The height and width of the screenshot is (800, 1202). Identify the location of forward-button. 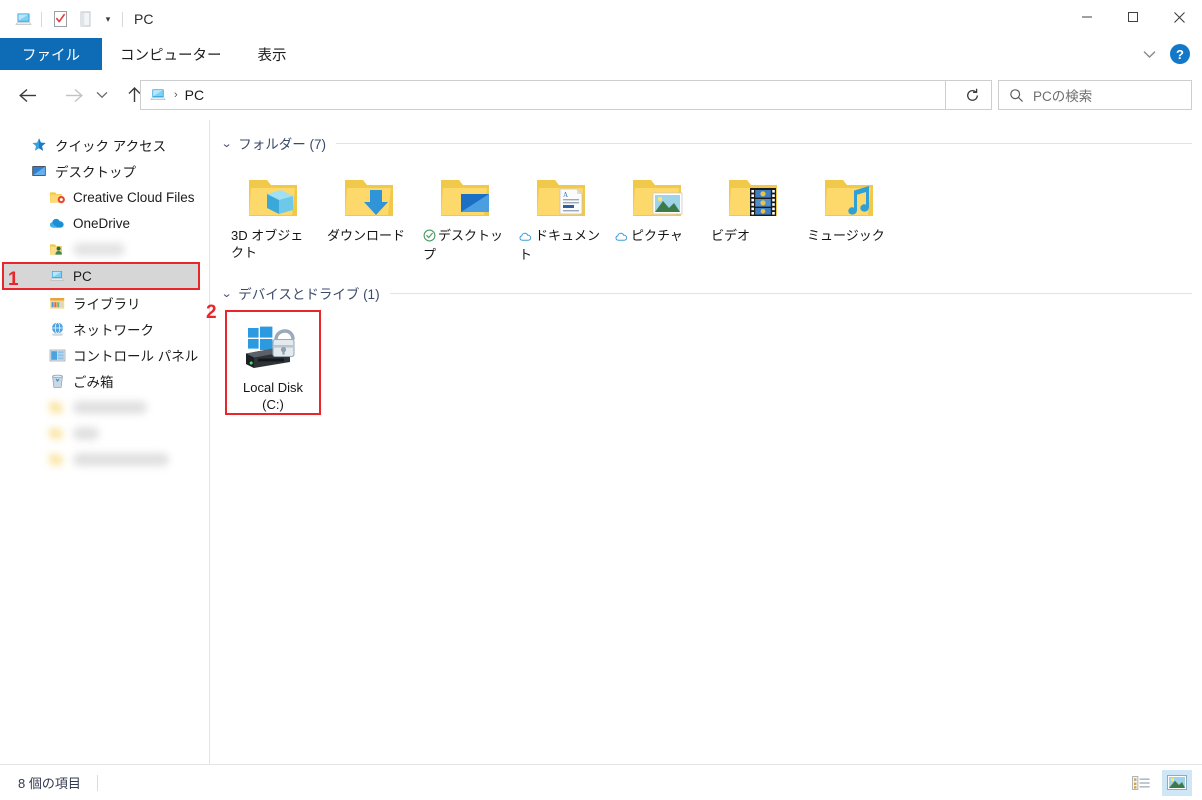
(74, 95).